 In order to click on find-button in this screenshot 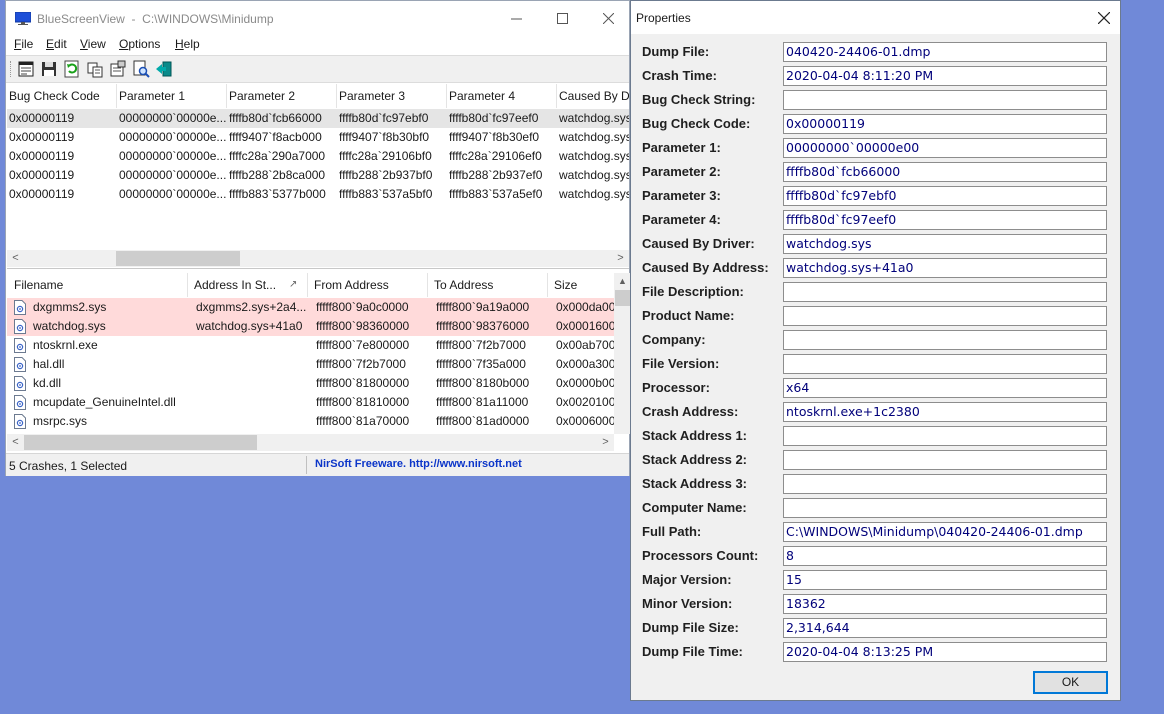, I will do `click(141, 69)`.